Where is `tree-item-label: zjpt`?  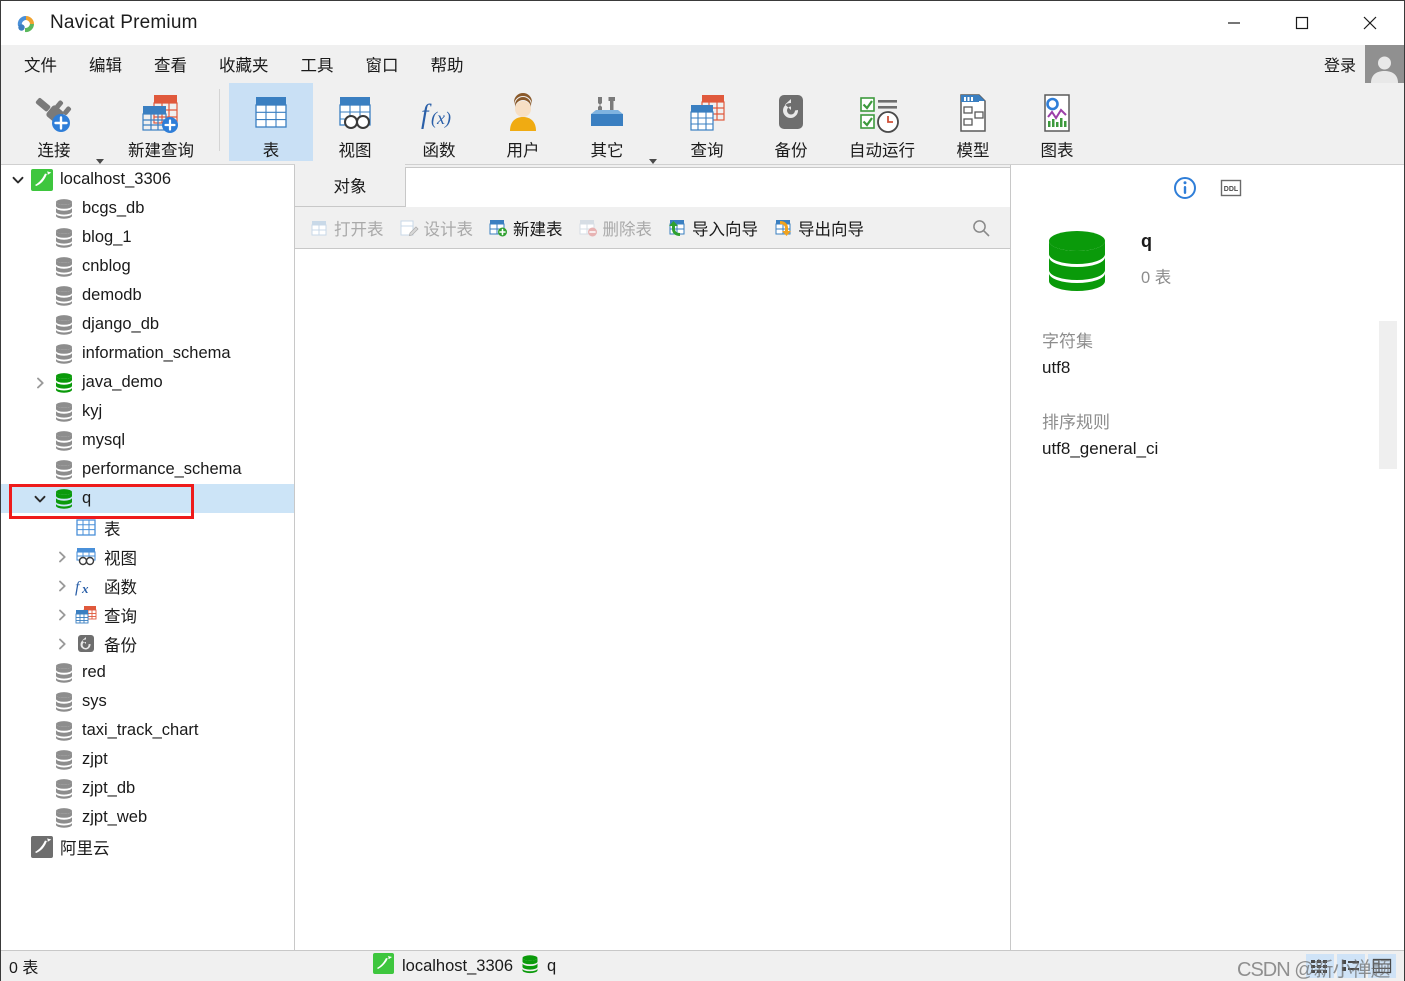
tree-item-label: zjpt is located at coordinates (95, 759).